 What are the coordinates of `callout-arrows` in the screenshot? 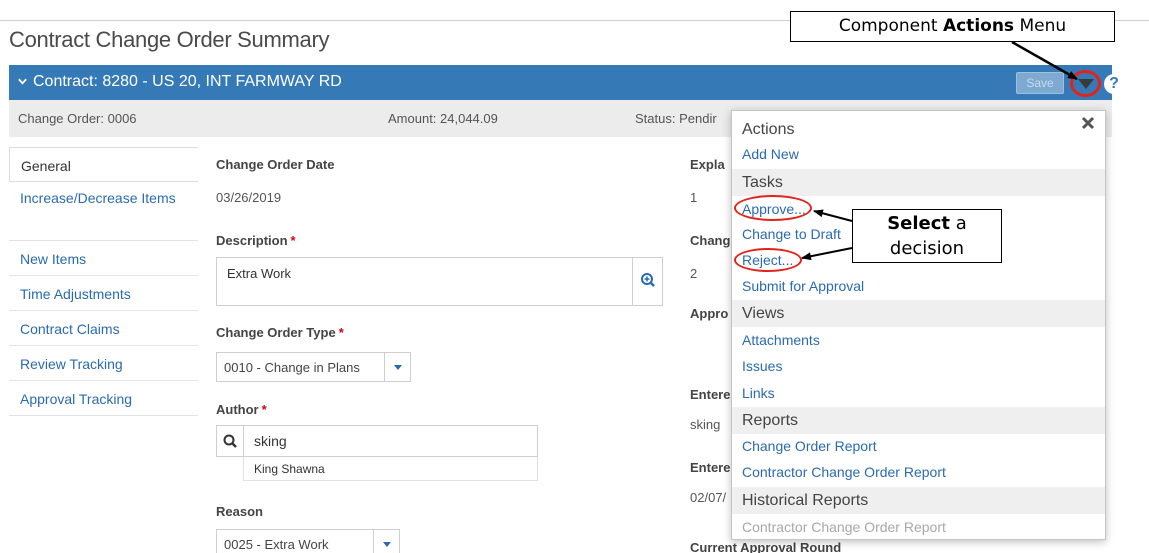 It's located at (939, 150).